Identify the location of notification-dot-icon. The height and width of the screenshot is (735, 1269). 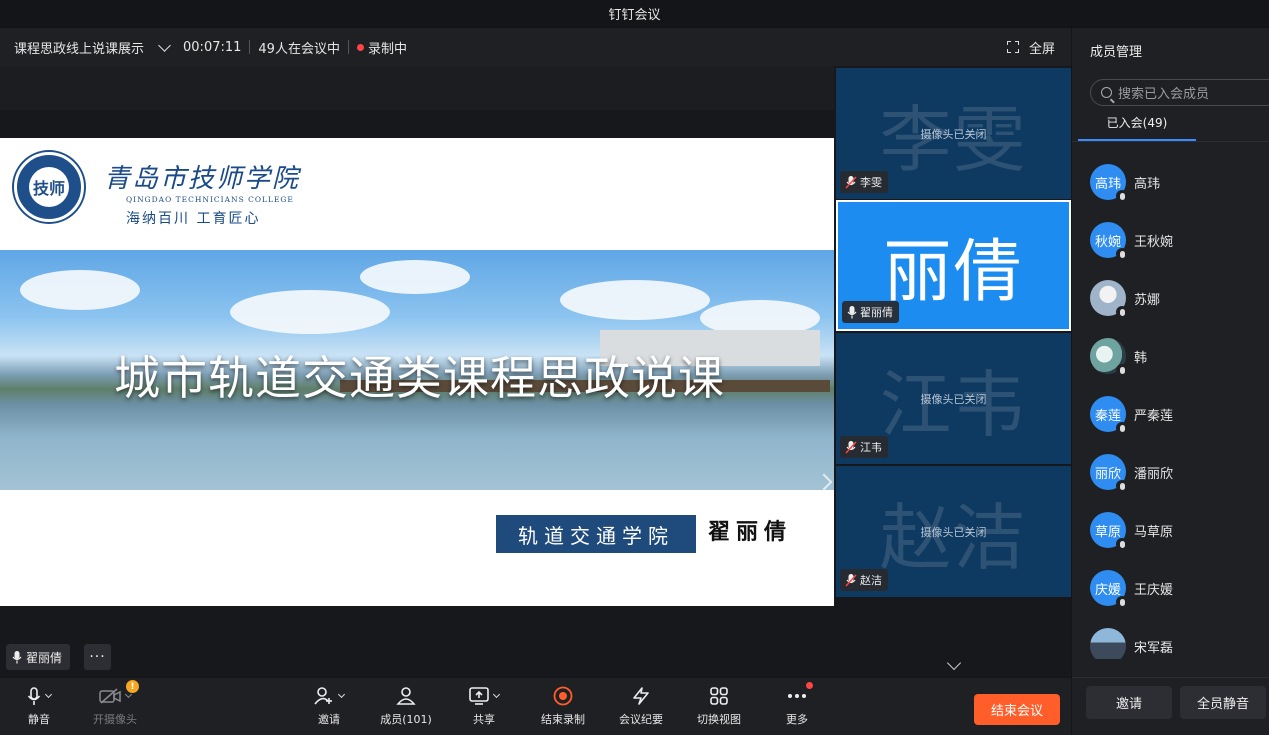
(809, 685).